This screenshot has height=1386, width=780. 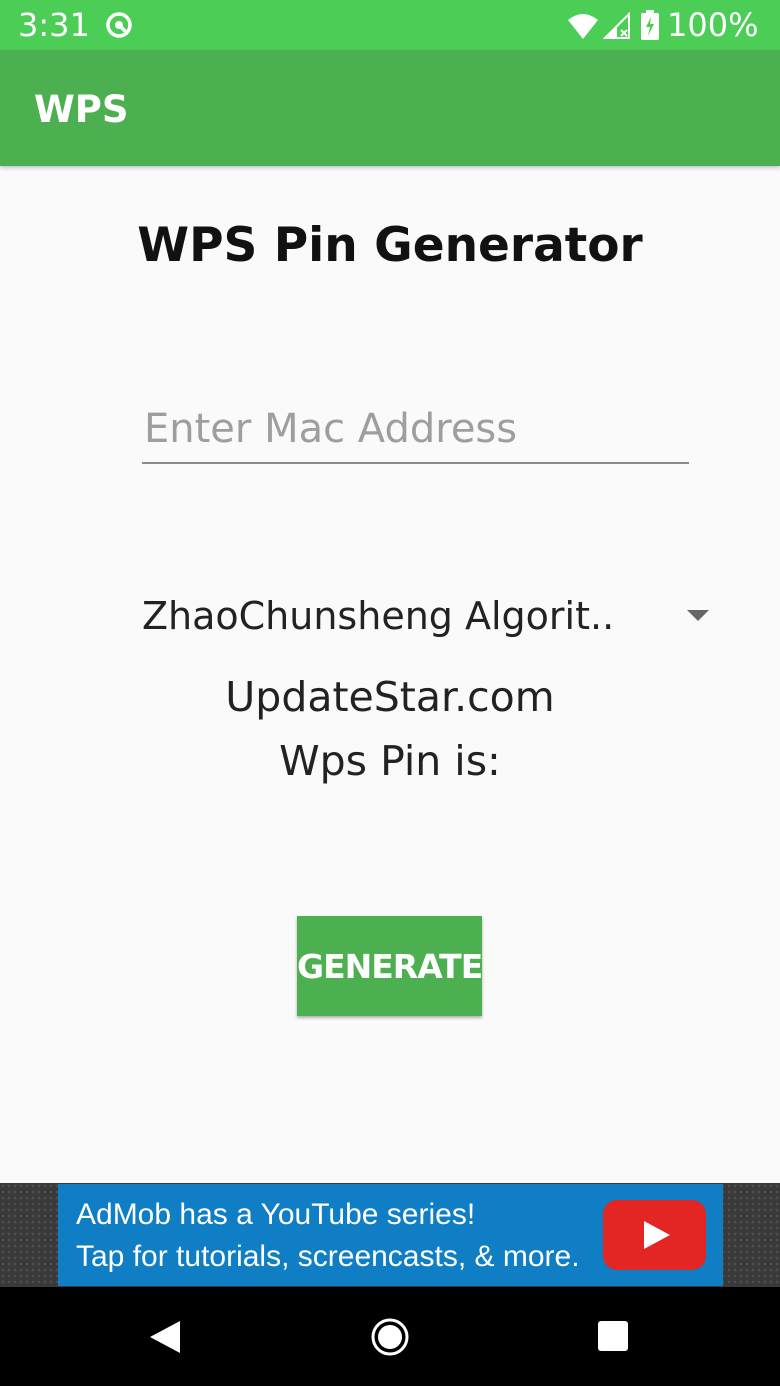 I want to click on app-title: WPS, so click(x=81, y=109).